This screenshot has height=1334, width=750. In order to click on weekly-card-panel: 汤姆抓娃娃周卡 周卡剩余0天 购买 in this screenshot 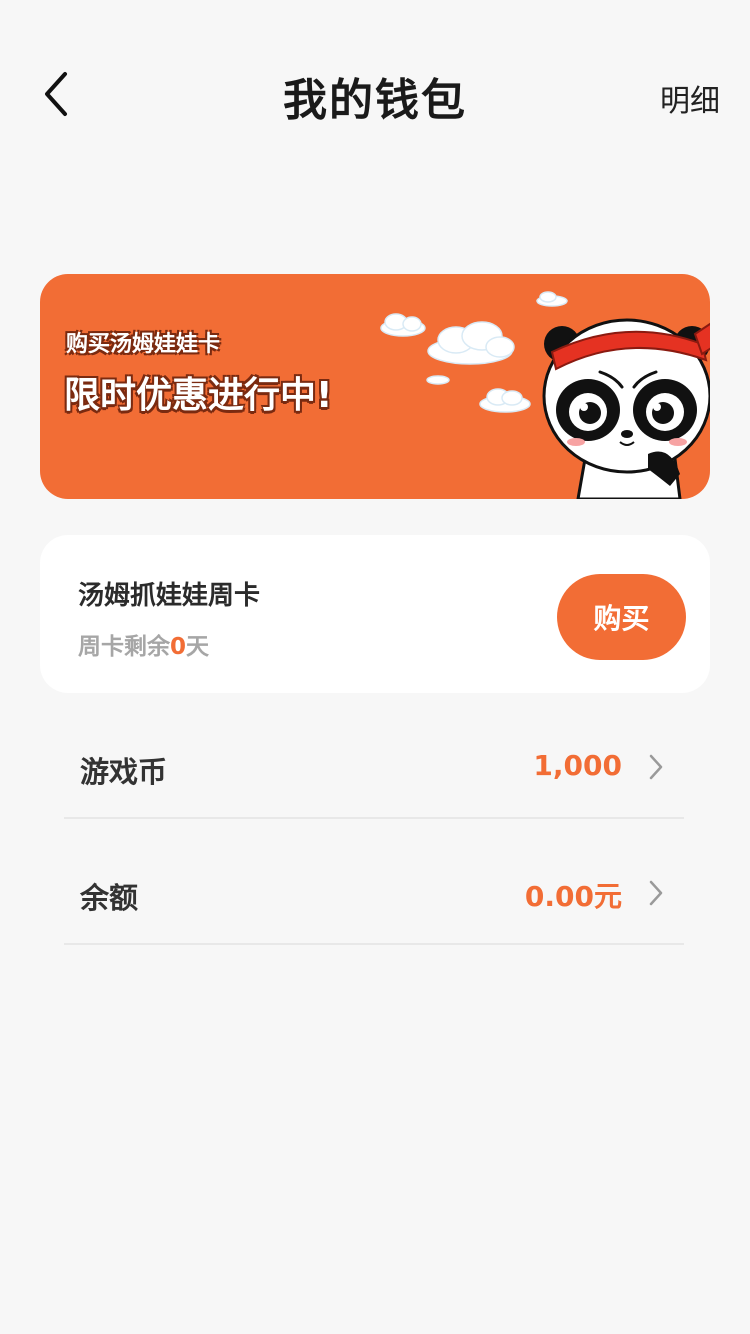, I will do `click(375, 614)`.